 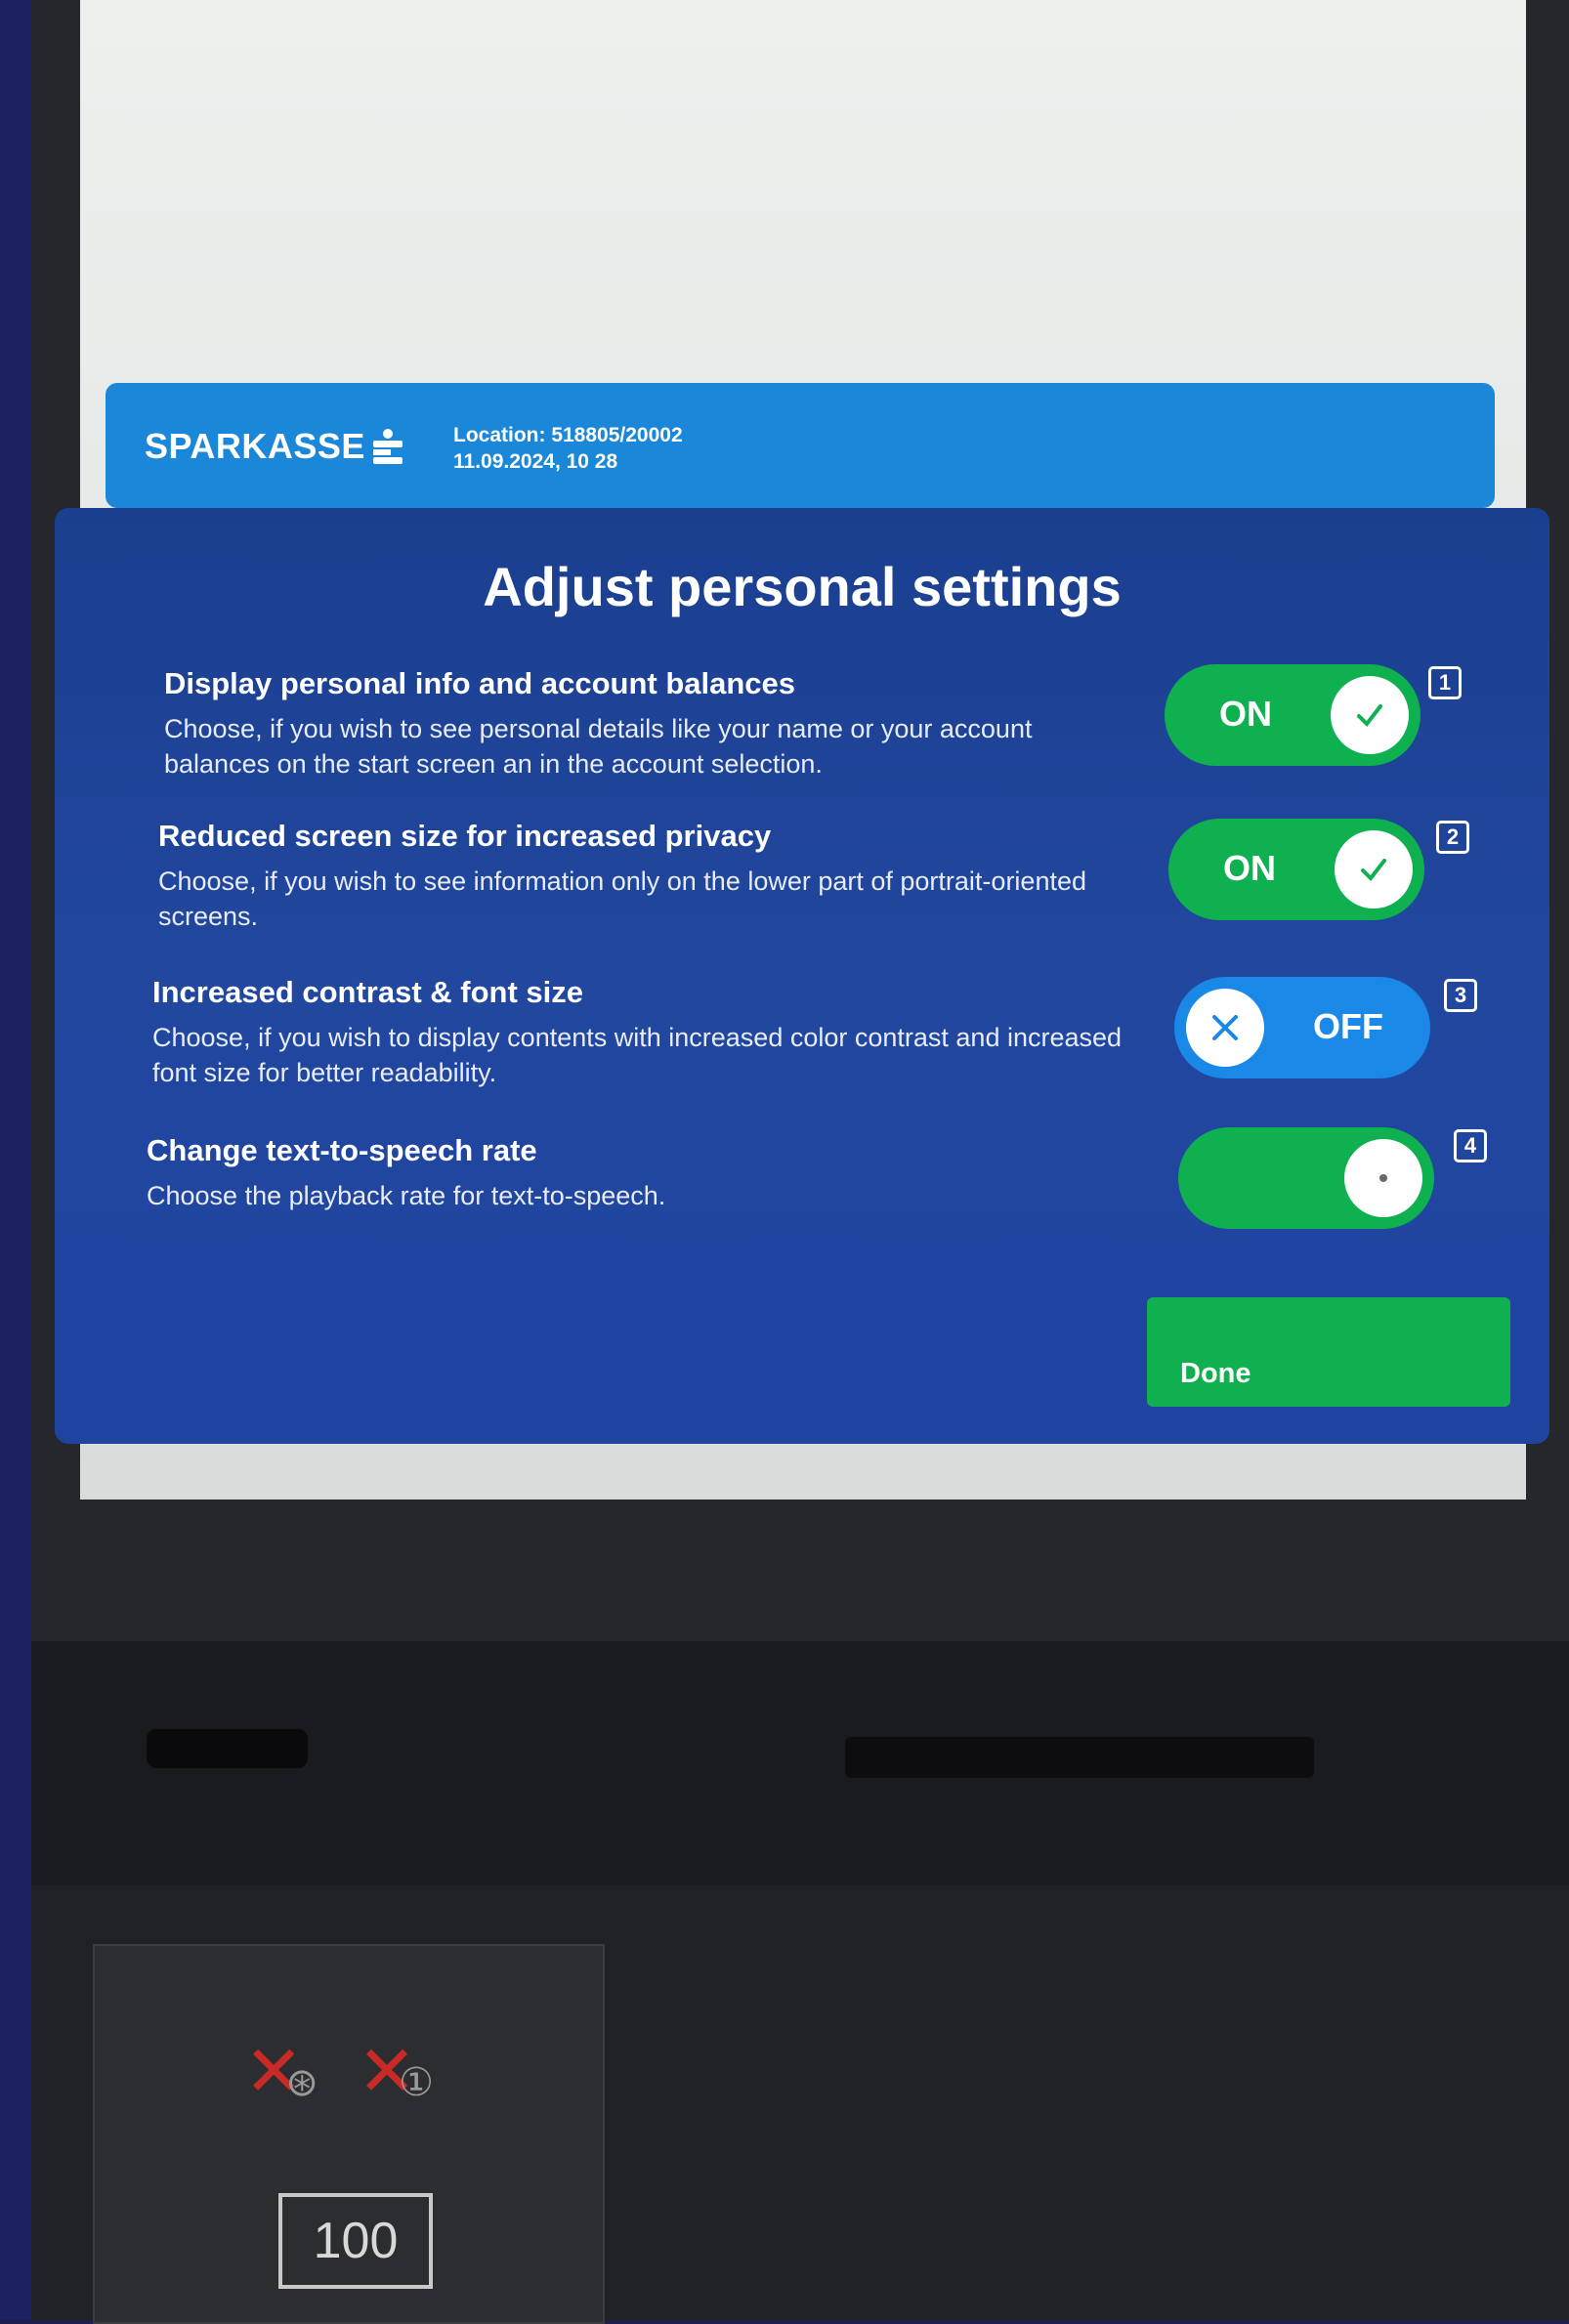 I want to click on brand-name: SPARKASSE, so click(x=255, y=446).